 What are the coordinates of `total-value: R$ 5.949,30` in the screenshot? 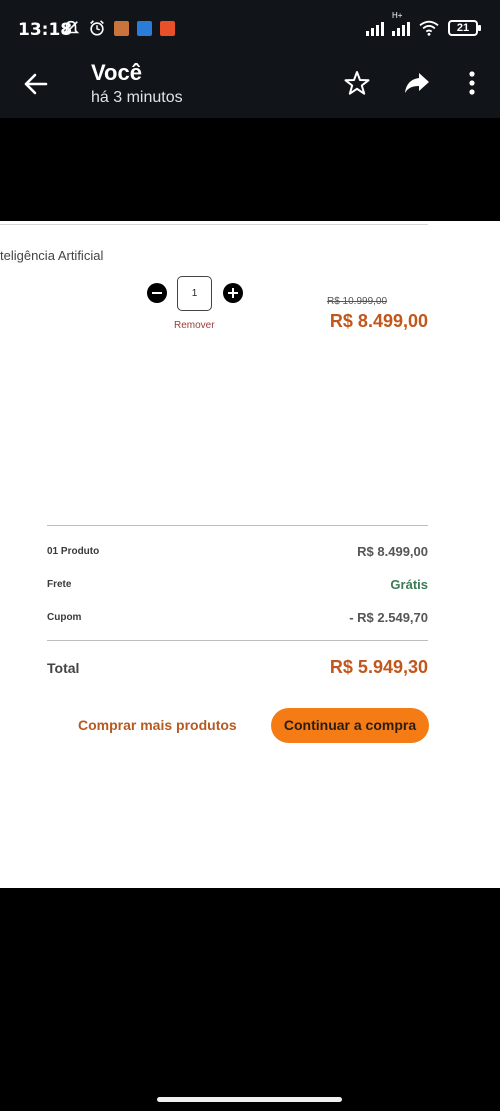 It's located at (378, 667).